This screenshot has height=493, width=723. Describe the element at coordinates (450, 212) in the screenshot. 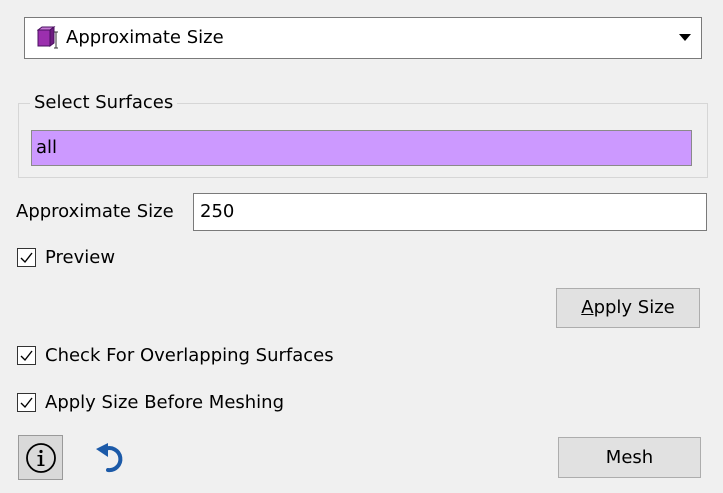

I see `approximate-size-input: 250` at that location.